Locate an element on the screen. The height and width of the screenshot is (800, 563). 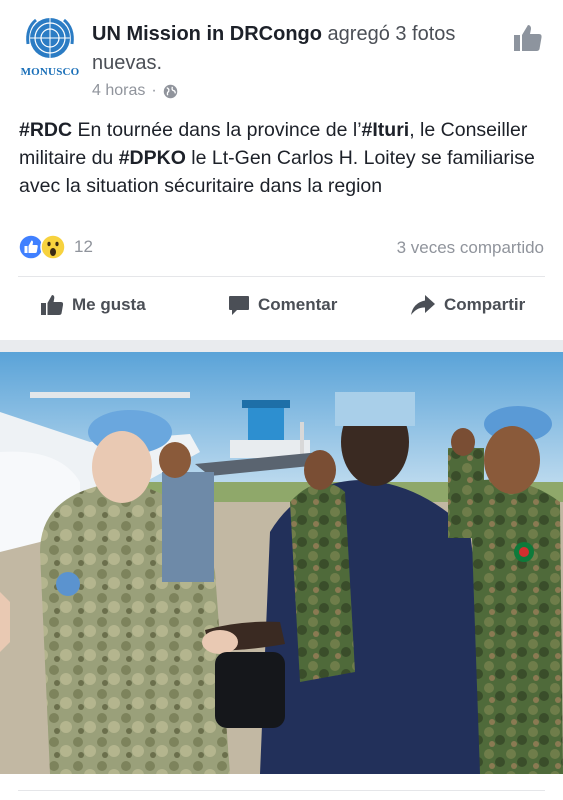
page-avatar: MONUSCO is located at coordinates (50, 48).